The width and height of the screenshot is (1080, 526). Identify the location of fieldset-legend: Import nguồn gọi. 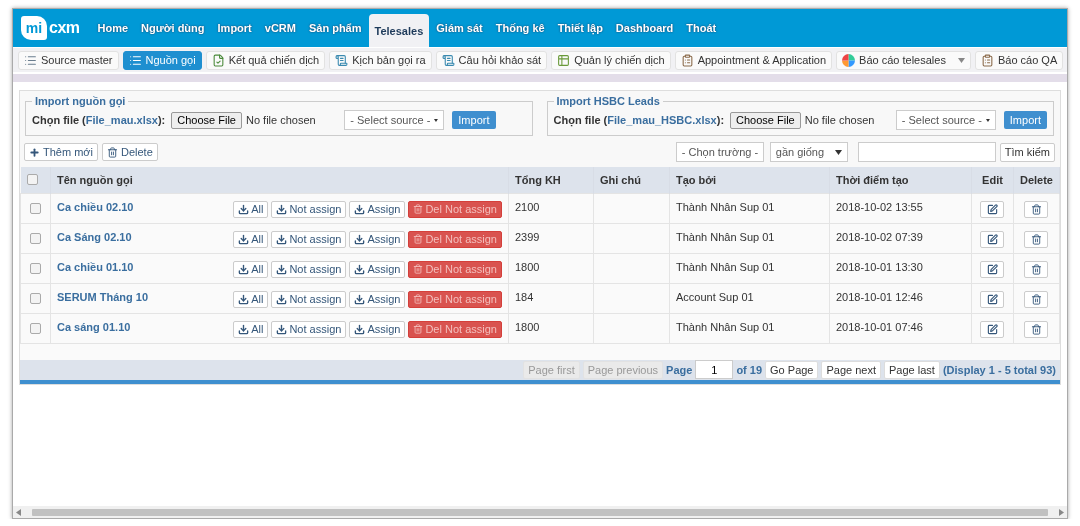
(80, 101).